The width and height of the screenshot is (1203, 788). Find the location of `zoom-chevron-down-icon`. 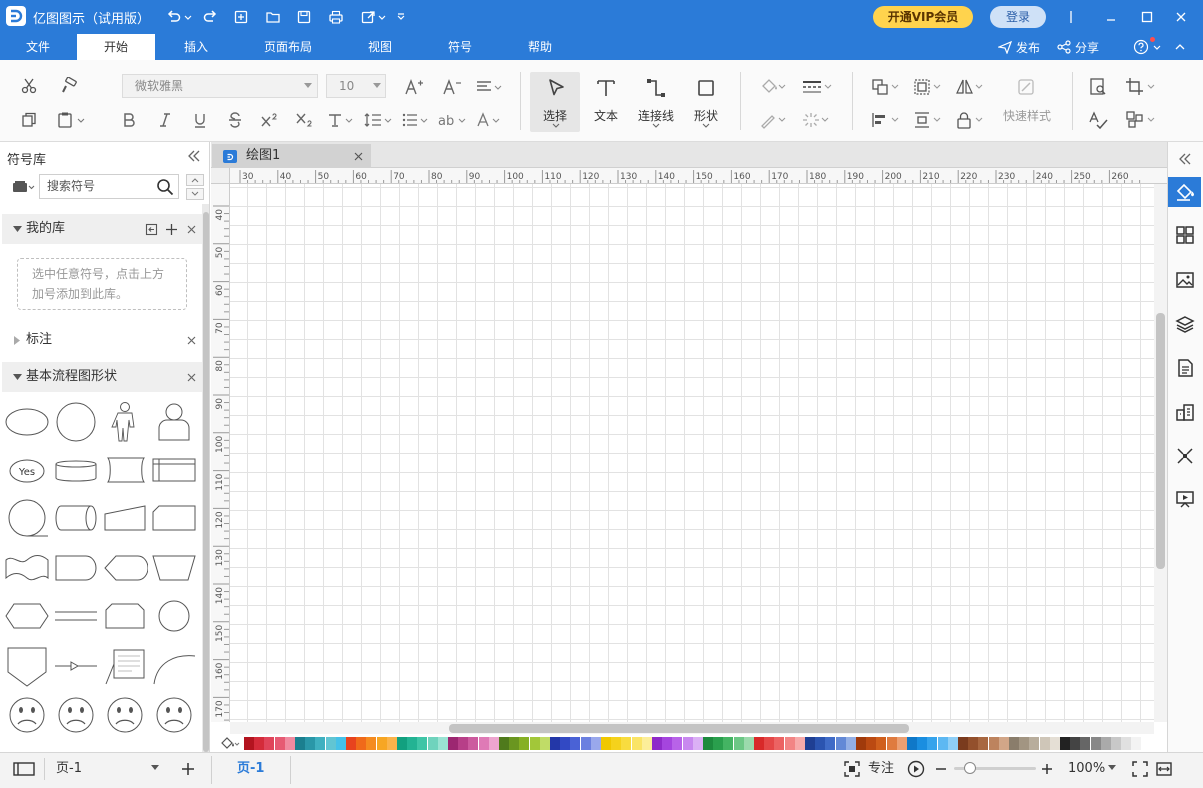

zoom-chevron-down-icon is located at coordinates (1112, 768).